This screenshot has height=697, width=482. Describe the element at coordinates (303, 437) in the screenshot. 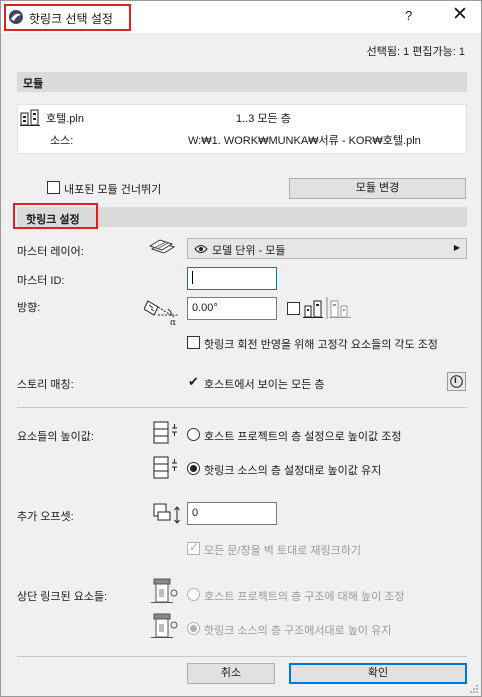

I see `elevation-host-label: 호스트 프로젝트의 층 설정으로 높이값 조정` at that location.